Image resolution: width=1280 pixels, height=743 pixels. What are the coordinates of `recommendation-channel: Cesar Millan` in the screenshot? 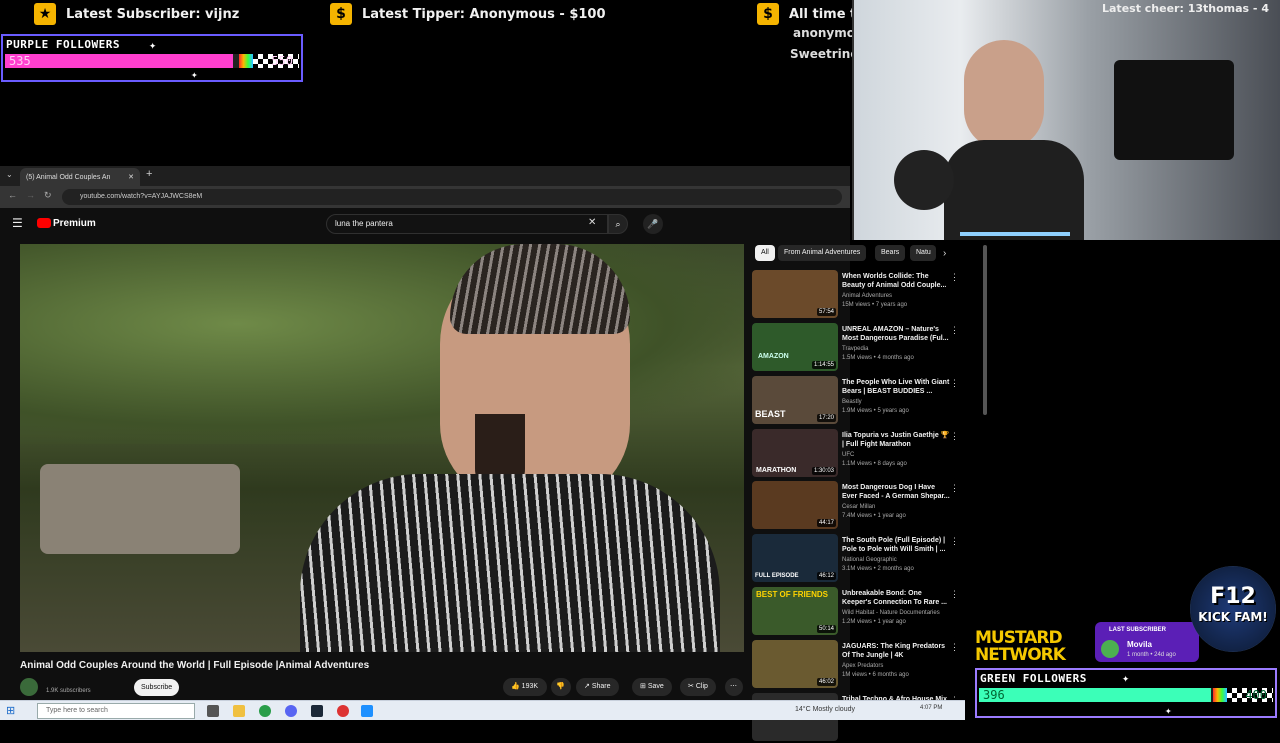 It's located at (858, 507).